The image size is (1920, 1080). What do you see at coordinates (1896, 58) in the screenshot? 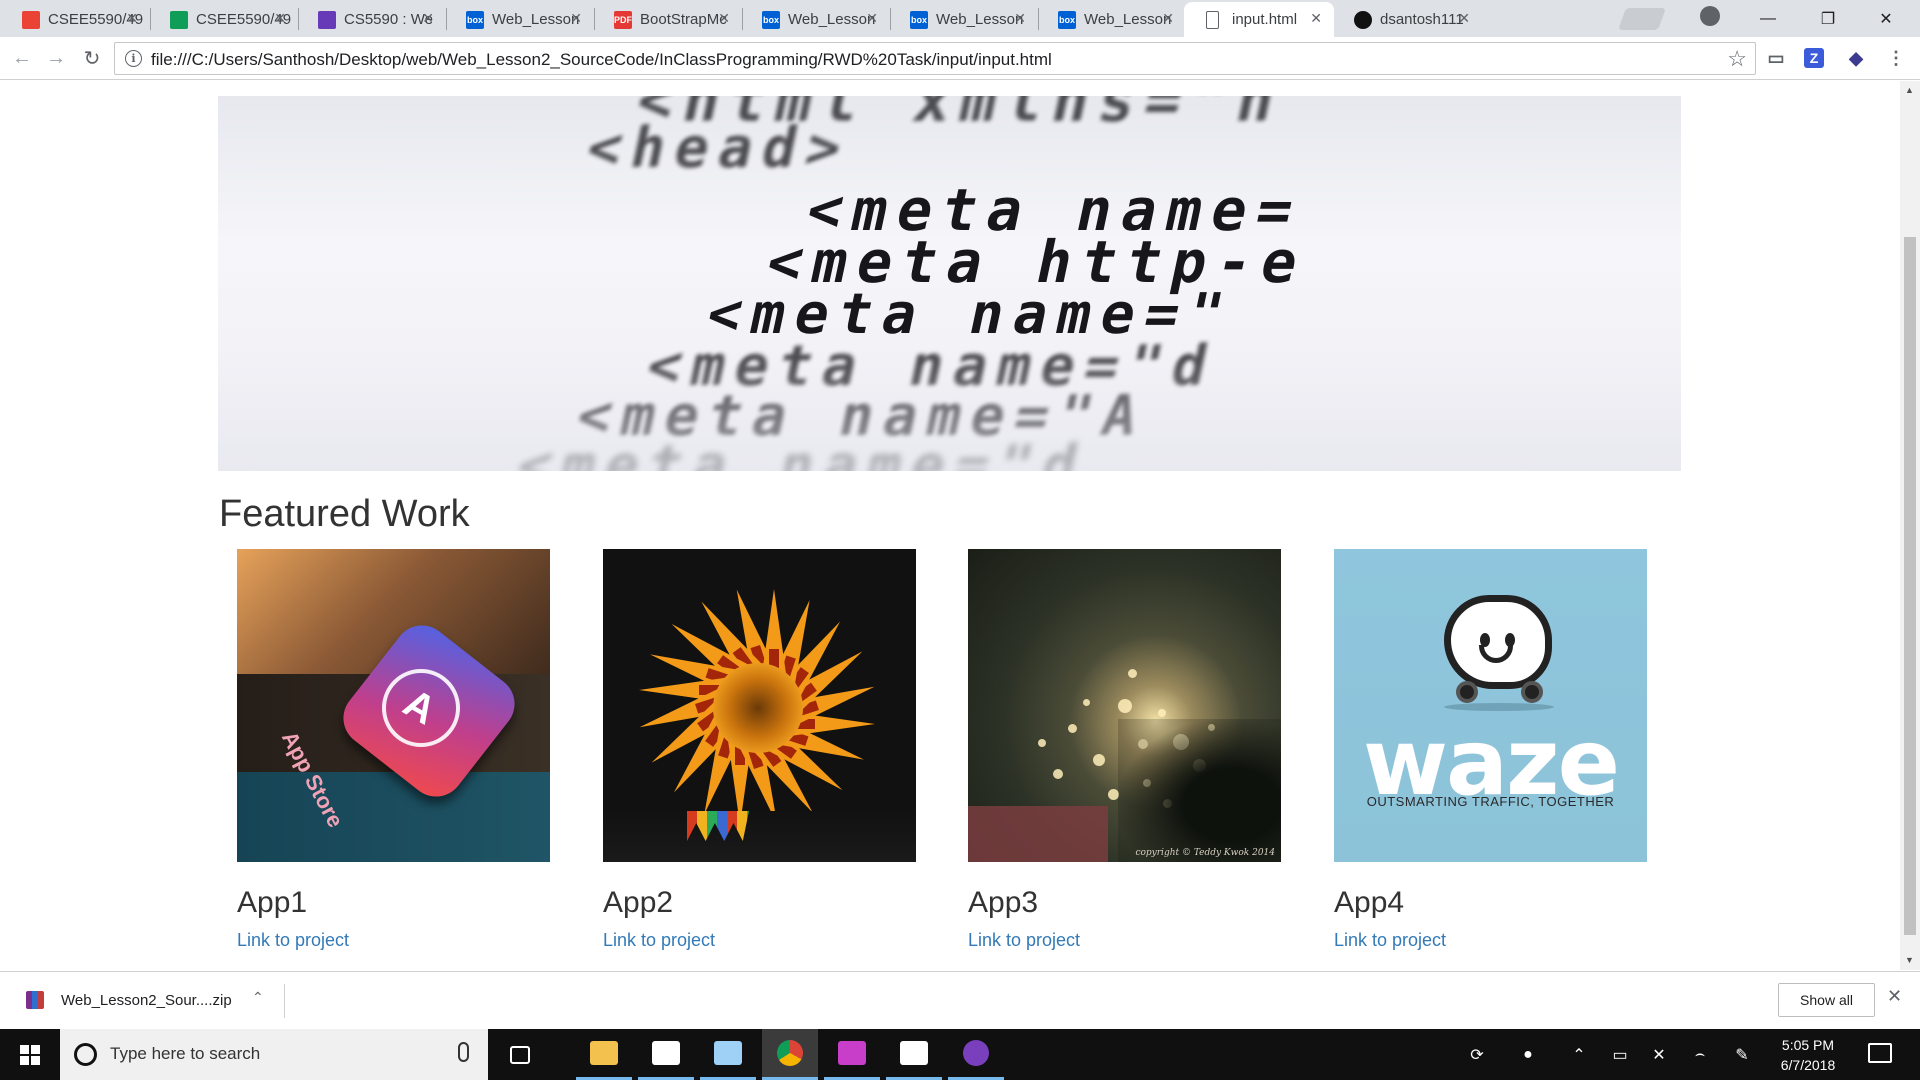
I see `menu-icon: ⋮` at bounding box center [1896, 58].